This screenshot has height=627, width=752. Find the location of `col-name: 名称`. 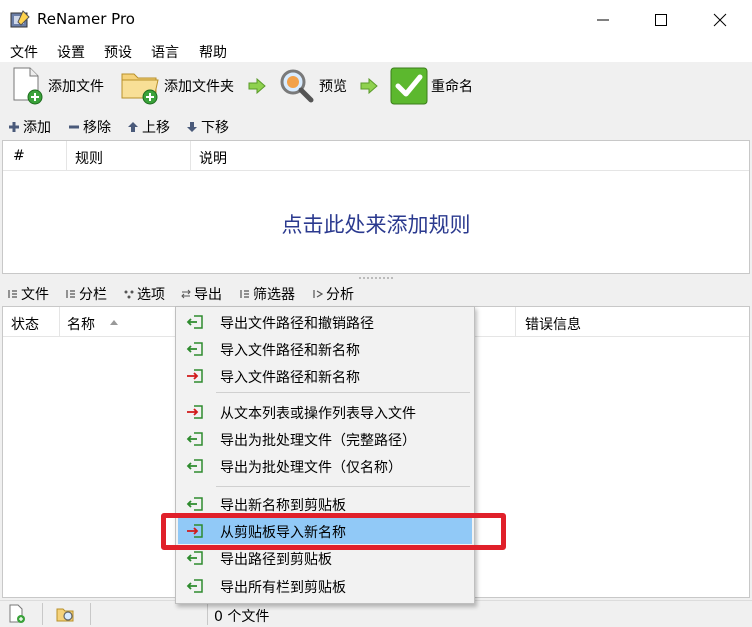

col-name: 名称 is located at coordinates (81, 324).